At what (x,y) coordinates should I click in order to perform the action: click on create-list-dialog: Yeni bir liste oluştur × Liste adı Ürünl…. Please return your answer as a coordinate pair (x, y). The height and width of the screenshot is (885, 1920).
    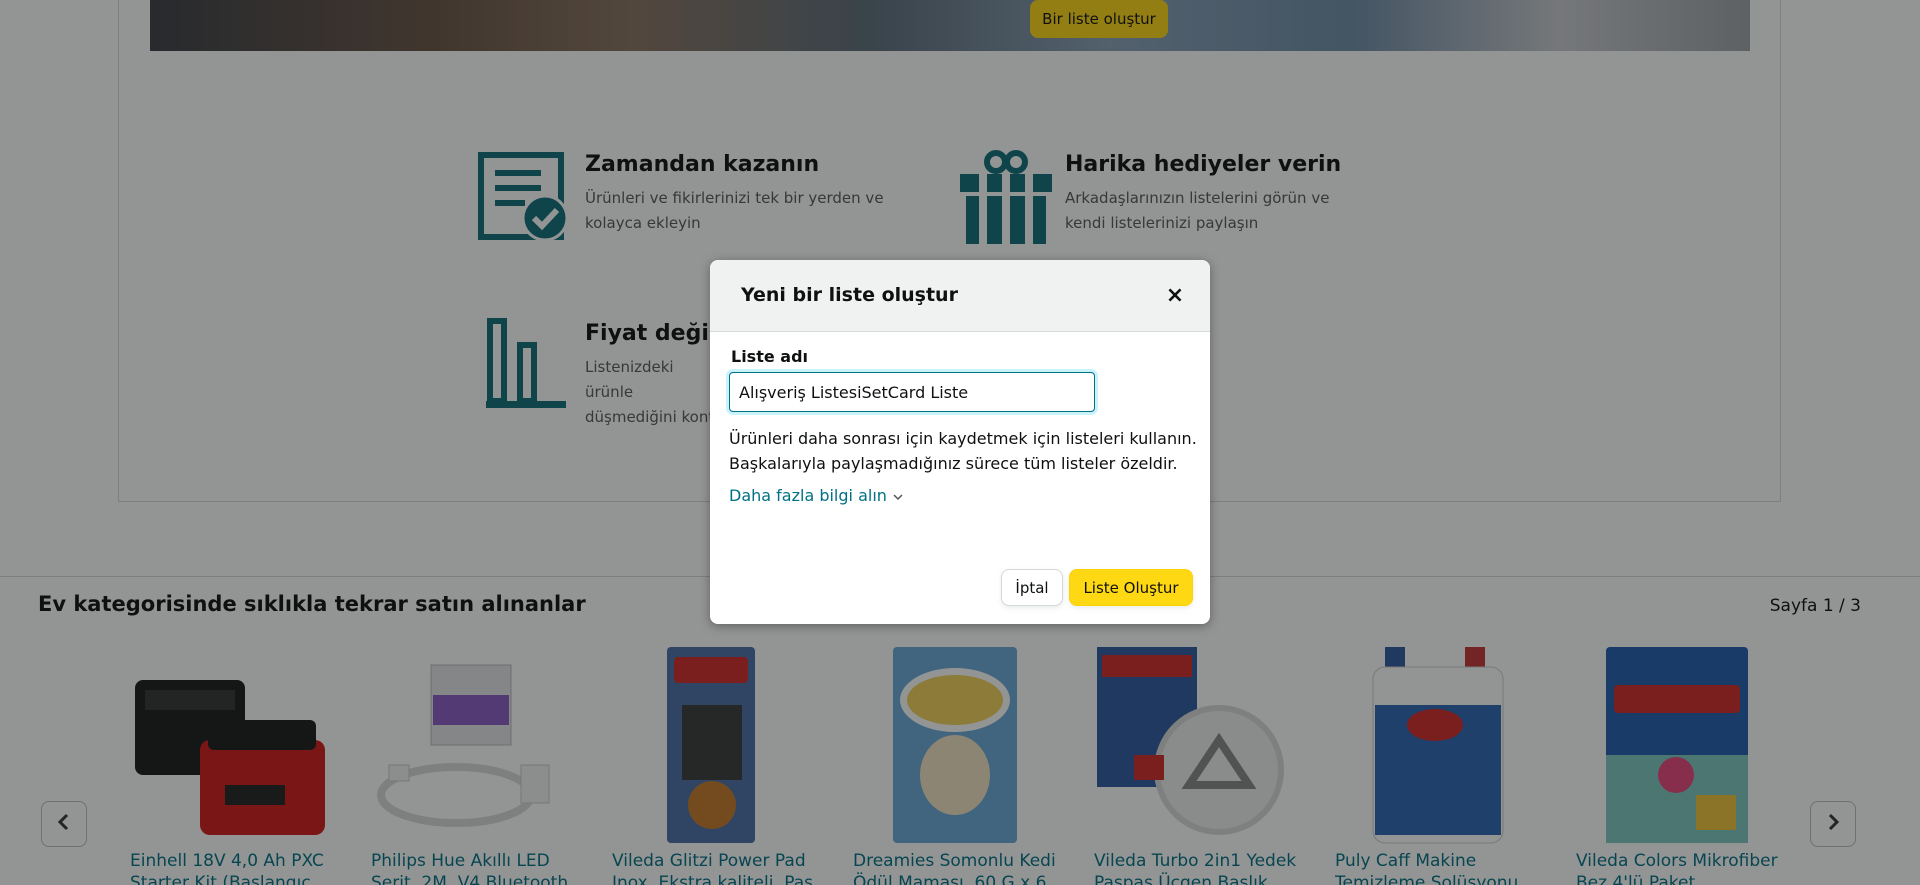
    Looking at the image, I should click on (960, 442).